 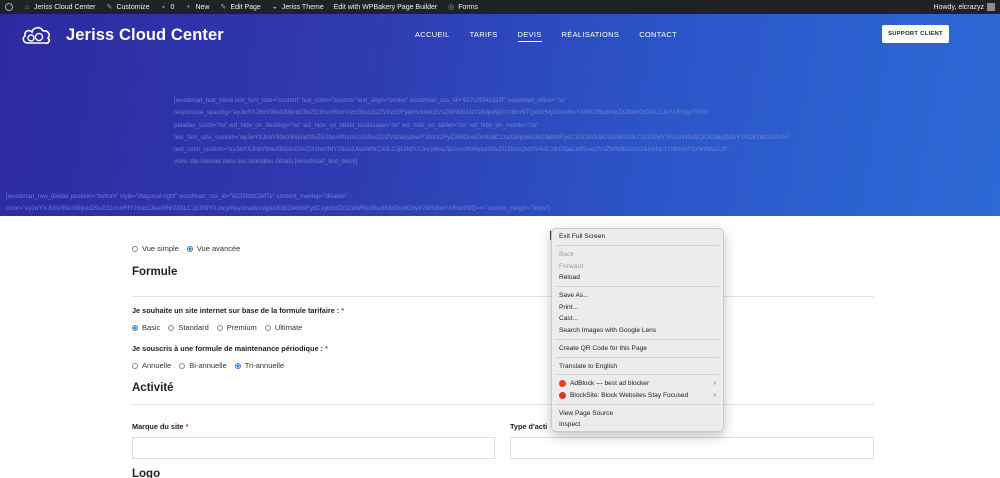 I want to click on brush-icon: ✎, so click(x=109, y=7).